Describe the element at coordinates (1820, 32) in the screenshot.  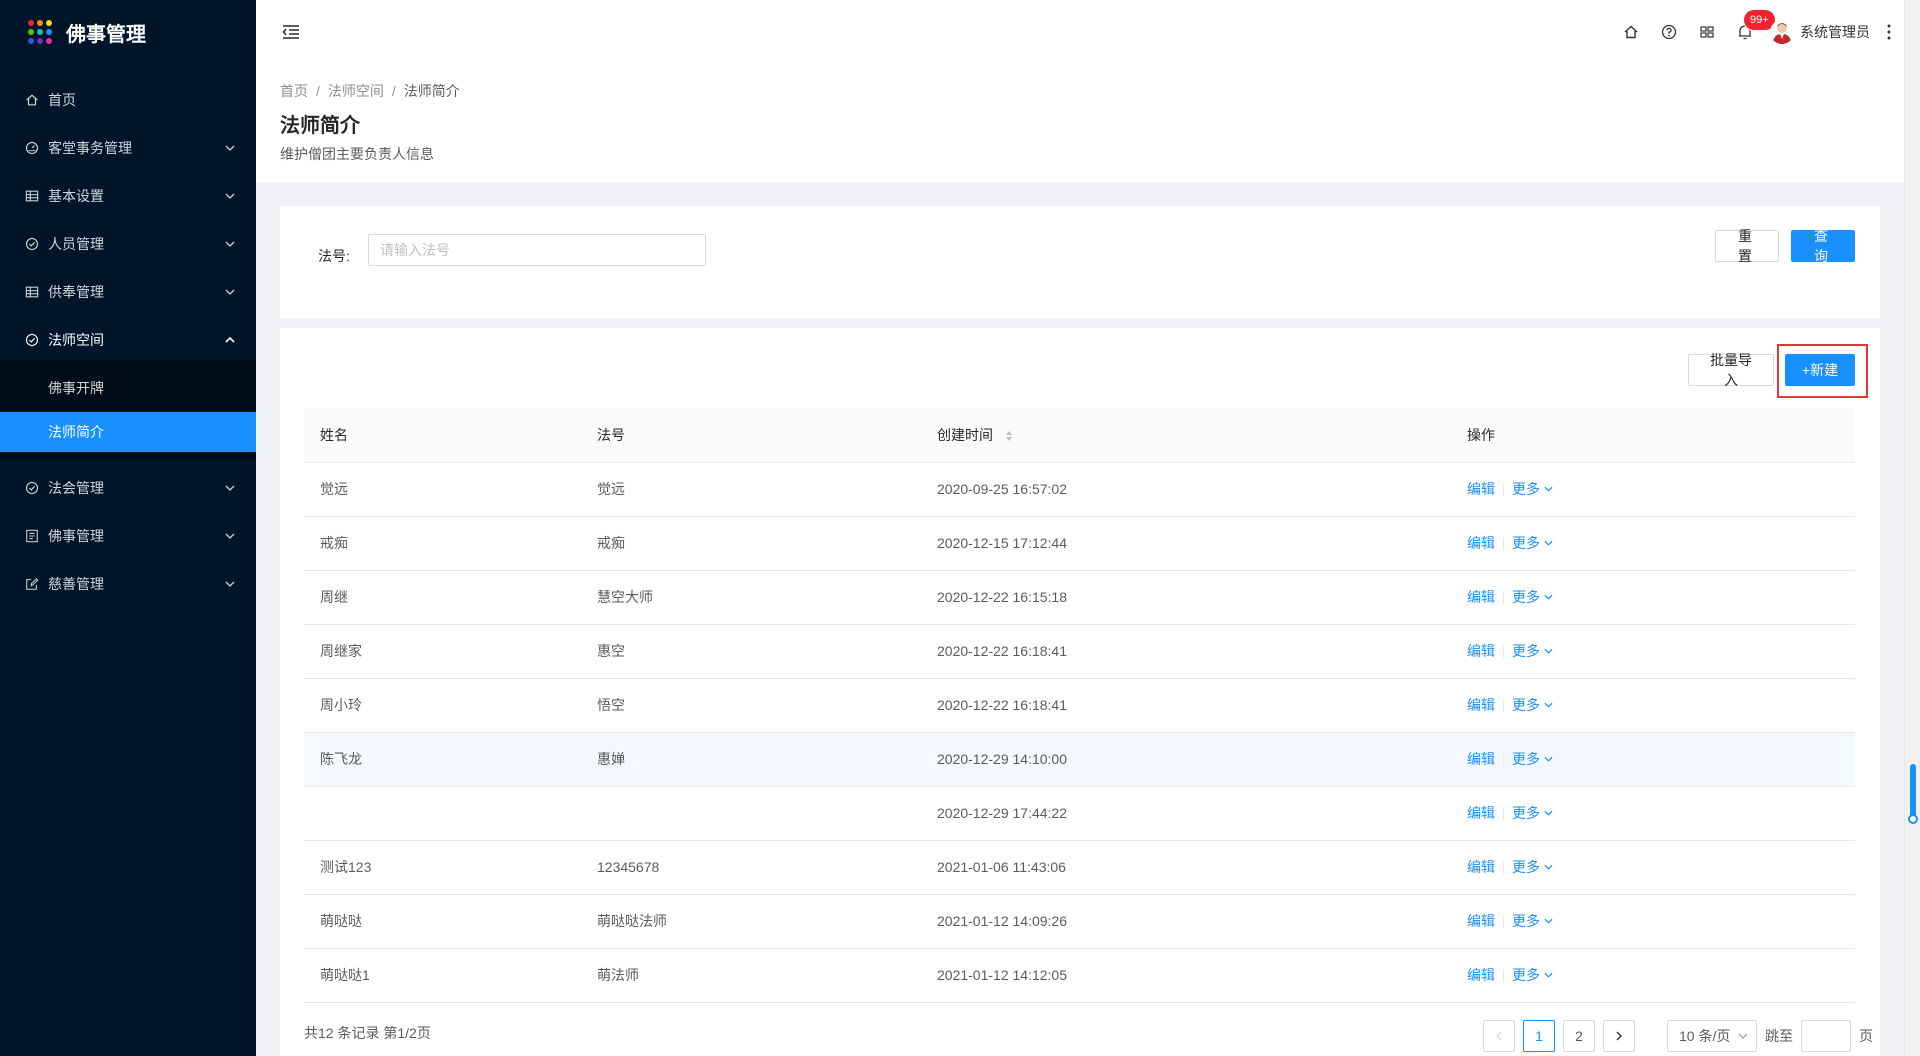
I see `user-menu: 系统管理员` at that location.